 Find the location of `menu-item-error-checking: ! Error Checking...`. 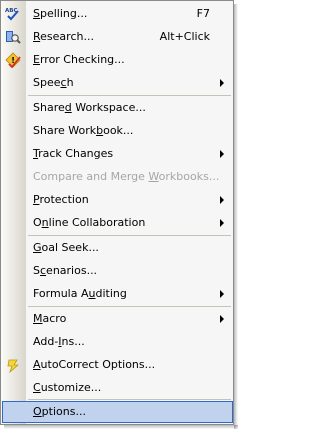

menu-item-error-checking: ! Error Checking... is located at coordinates (117, 60).